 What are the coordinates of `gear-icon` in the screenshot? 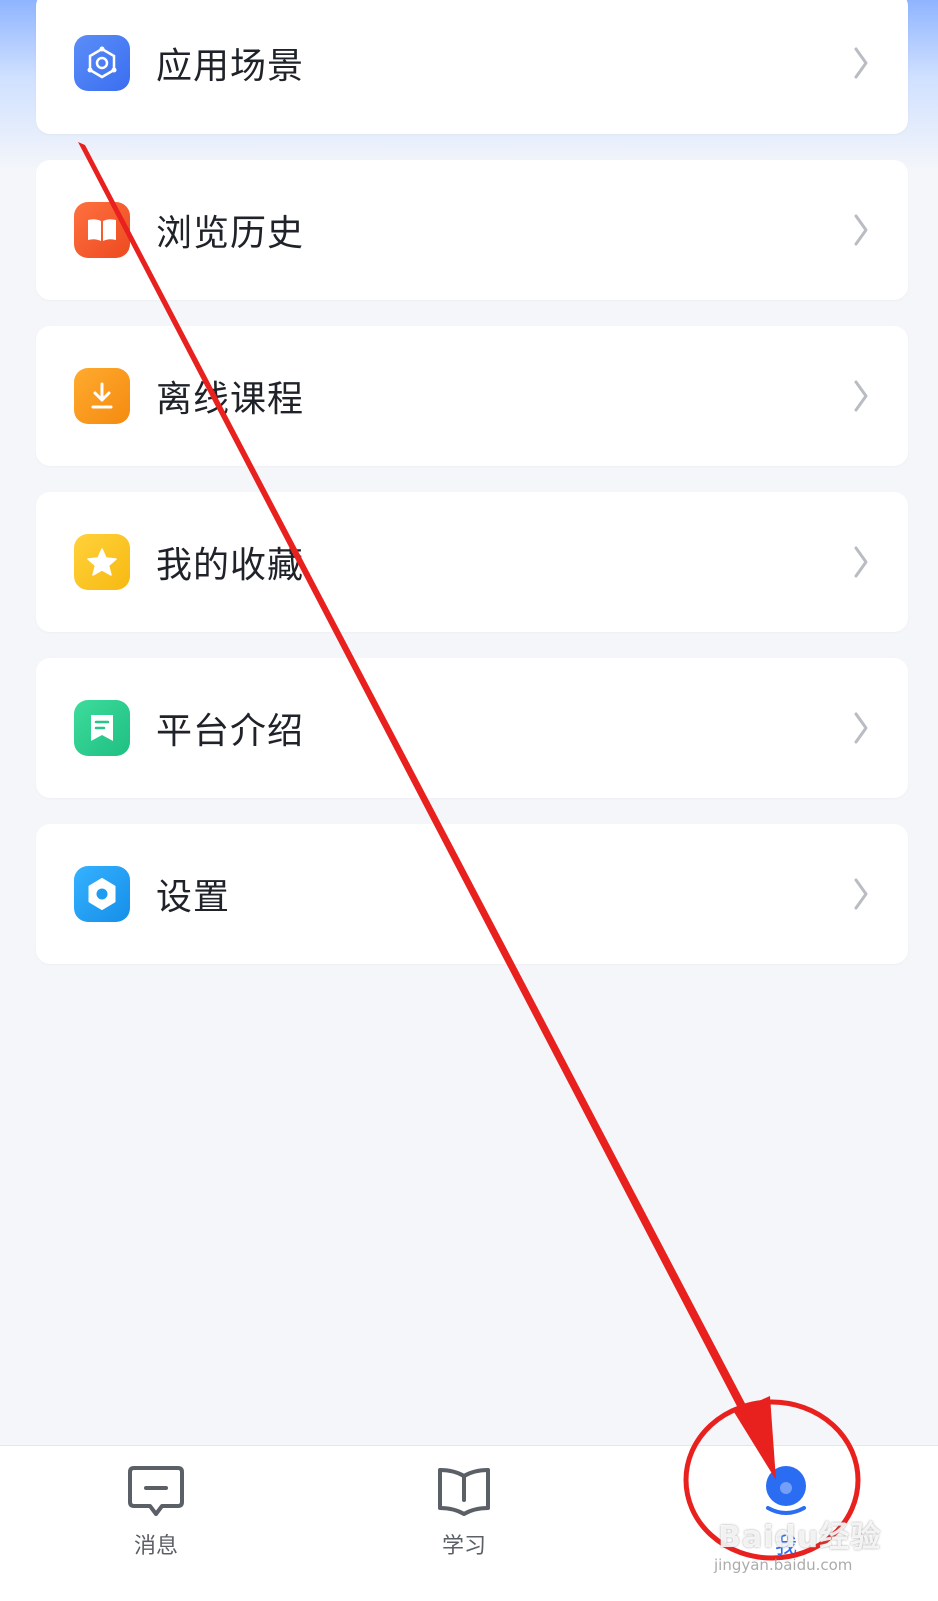 It's located at (102, 894).